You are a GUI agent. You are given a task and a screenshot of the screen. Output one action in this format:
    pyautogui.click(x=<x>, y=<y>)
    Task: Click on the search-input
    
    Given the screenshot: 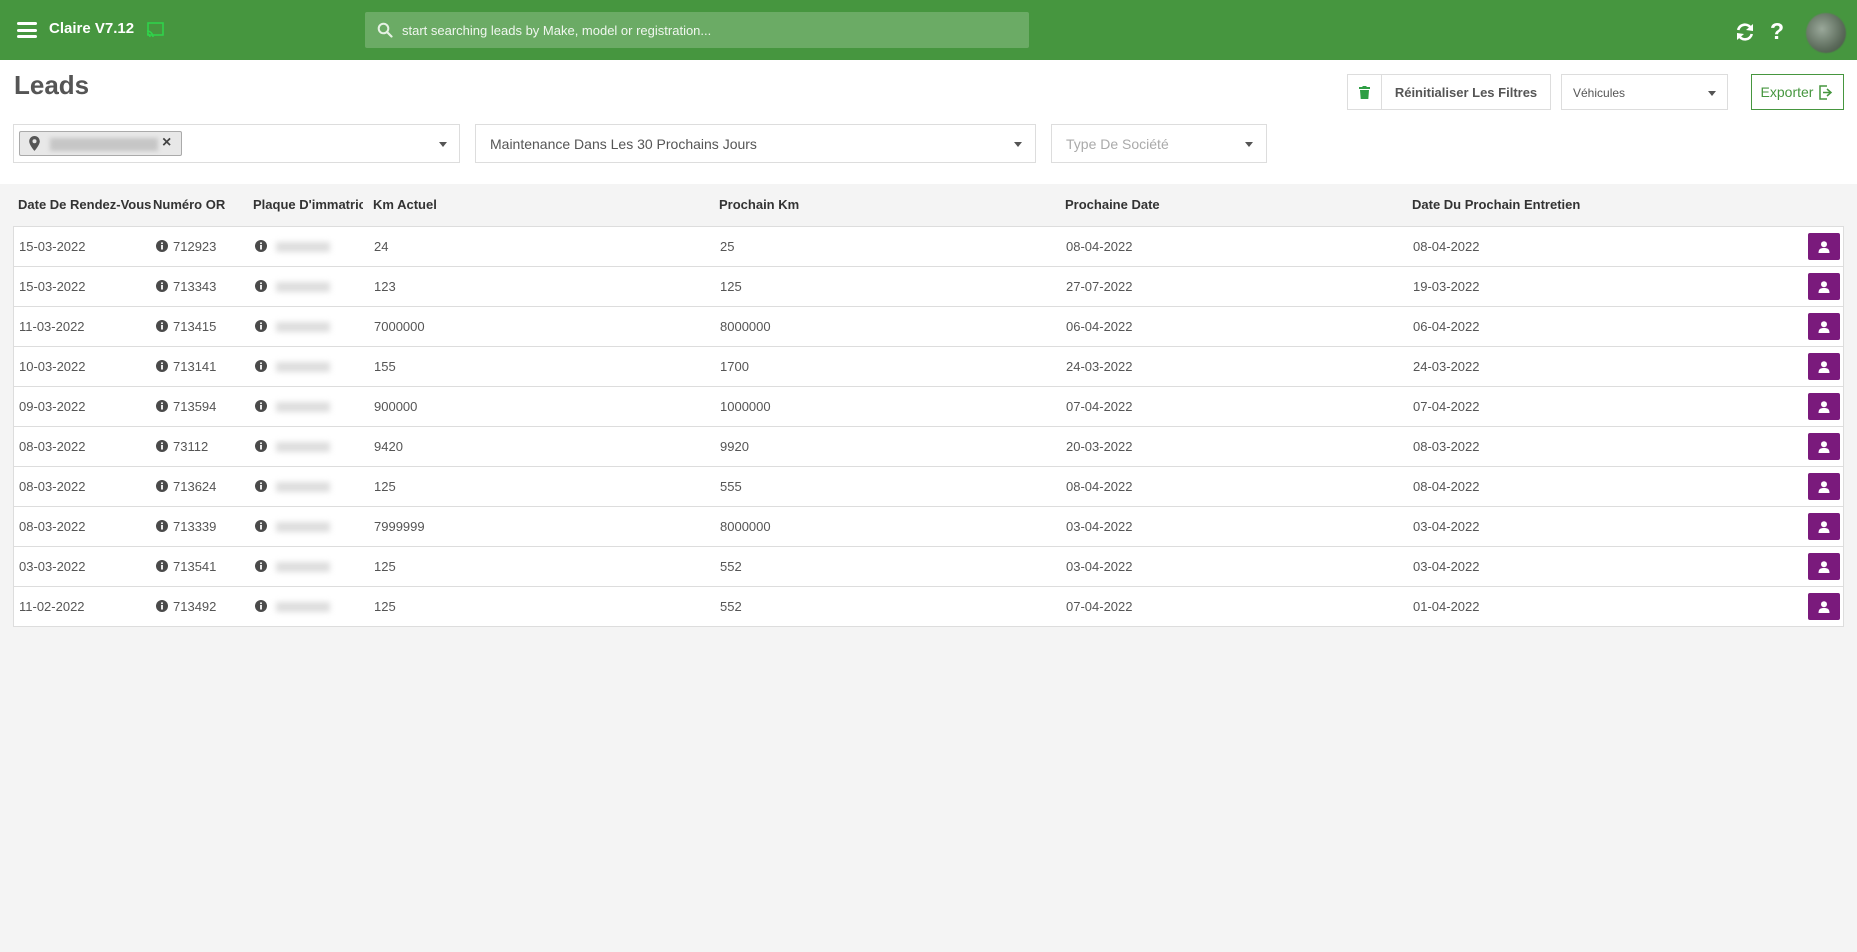 What is the action you would take?
    pyautogui.click(x=712, y=30)
    